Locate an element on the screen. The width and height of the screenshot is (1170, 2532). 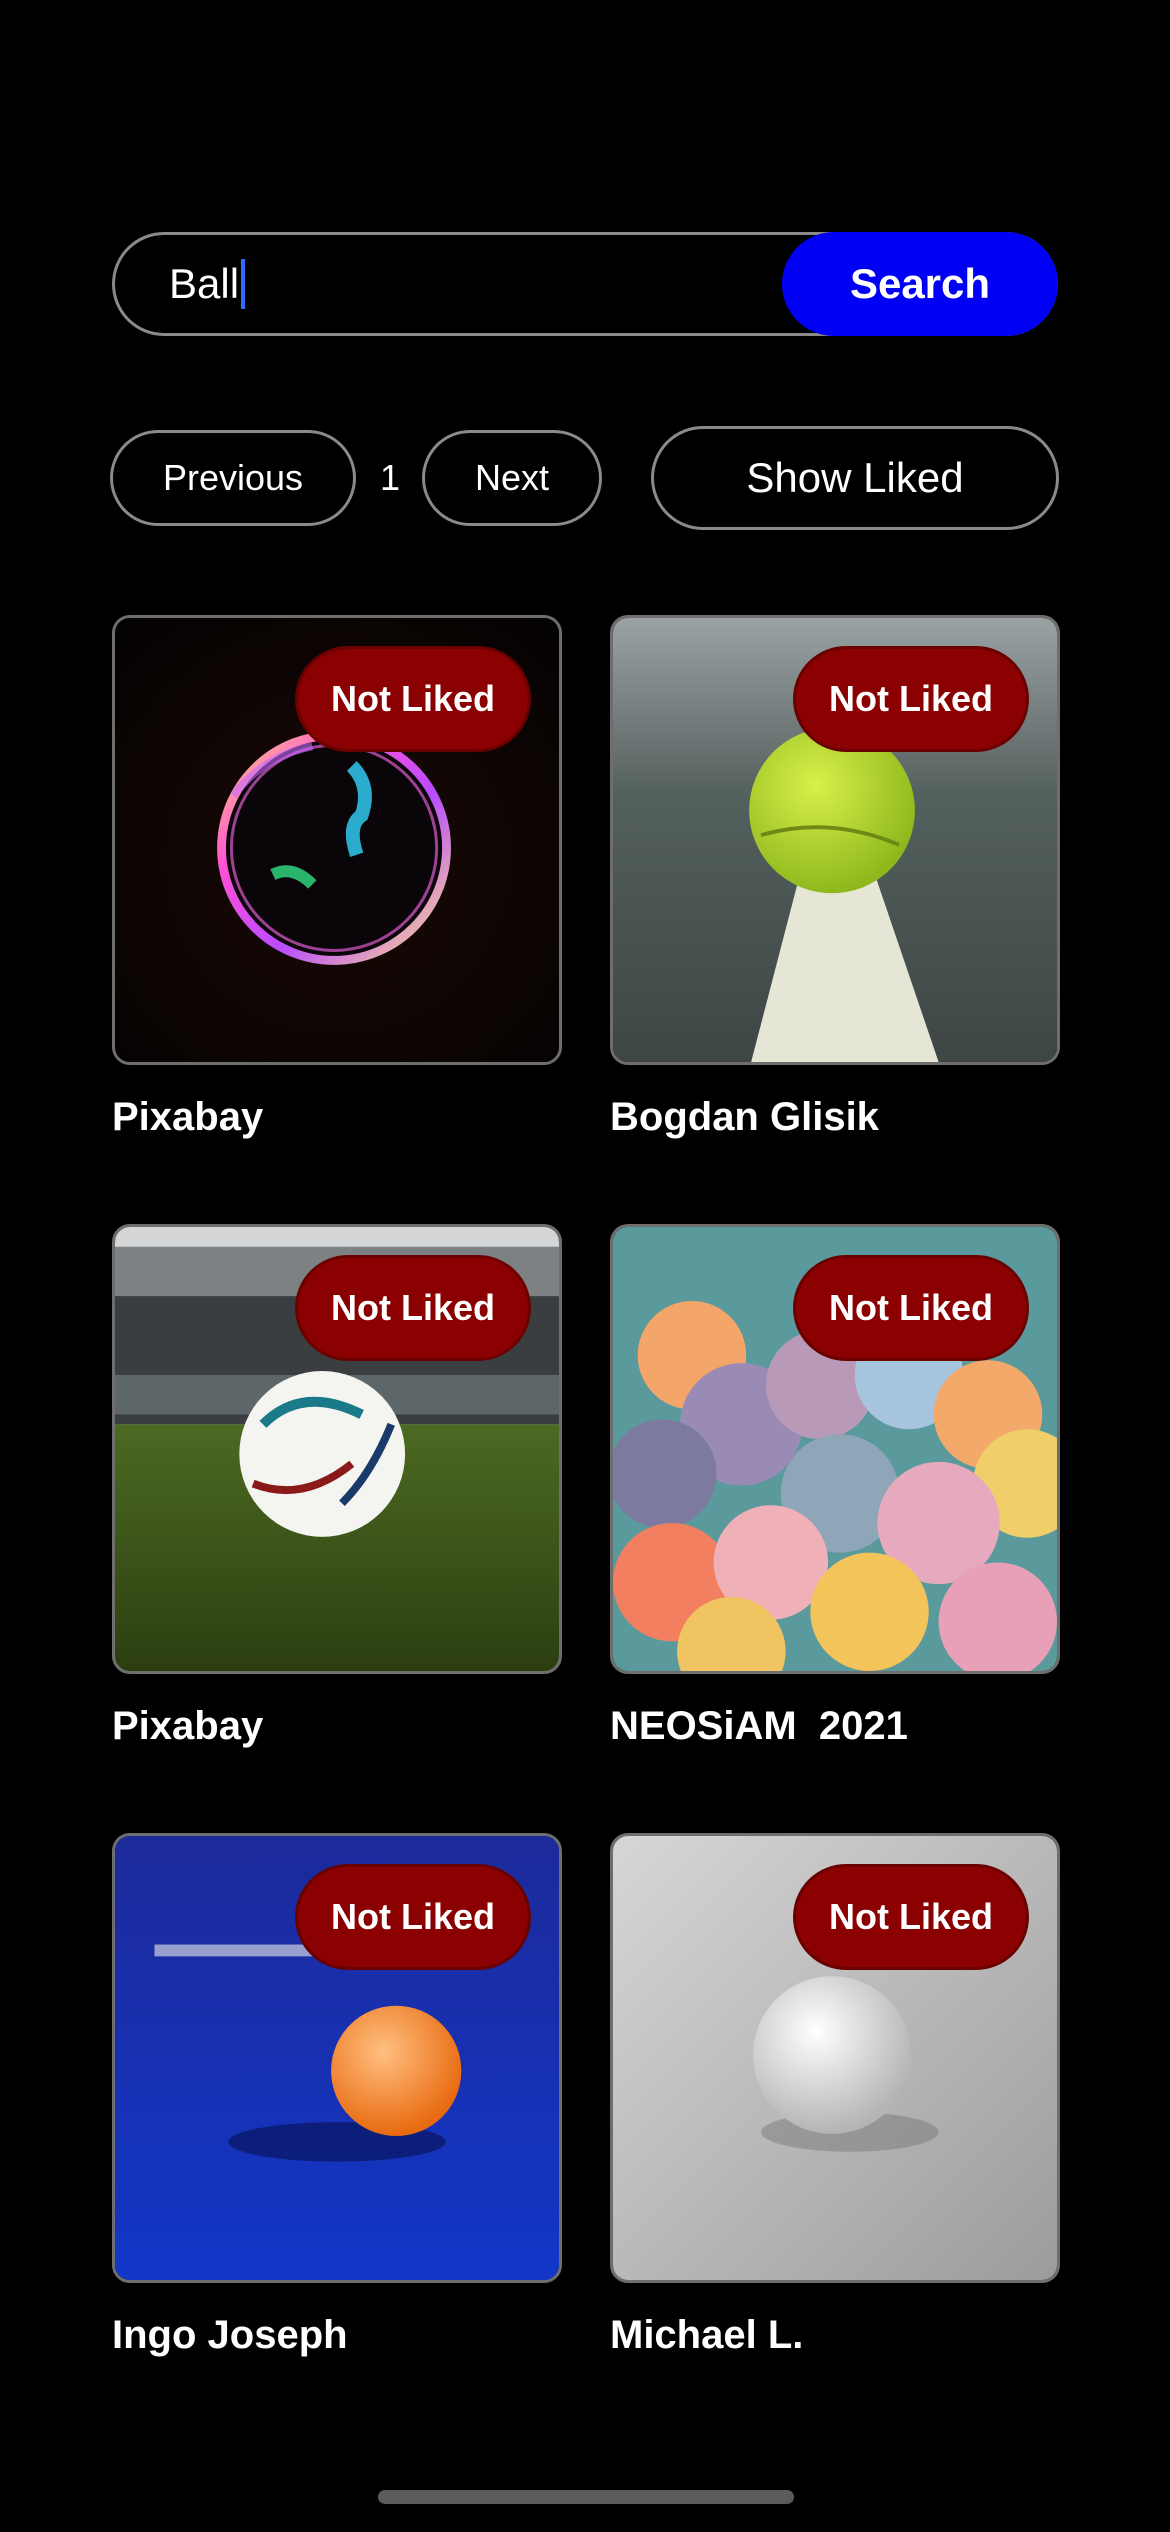
search-button: Search is located at coordinates (920, 284).